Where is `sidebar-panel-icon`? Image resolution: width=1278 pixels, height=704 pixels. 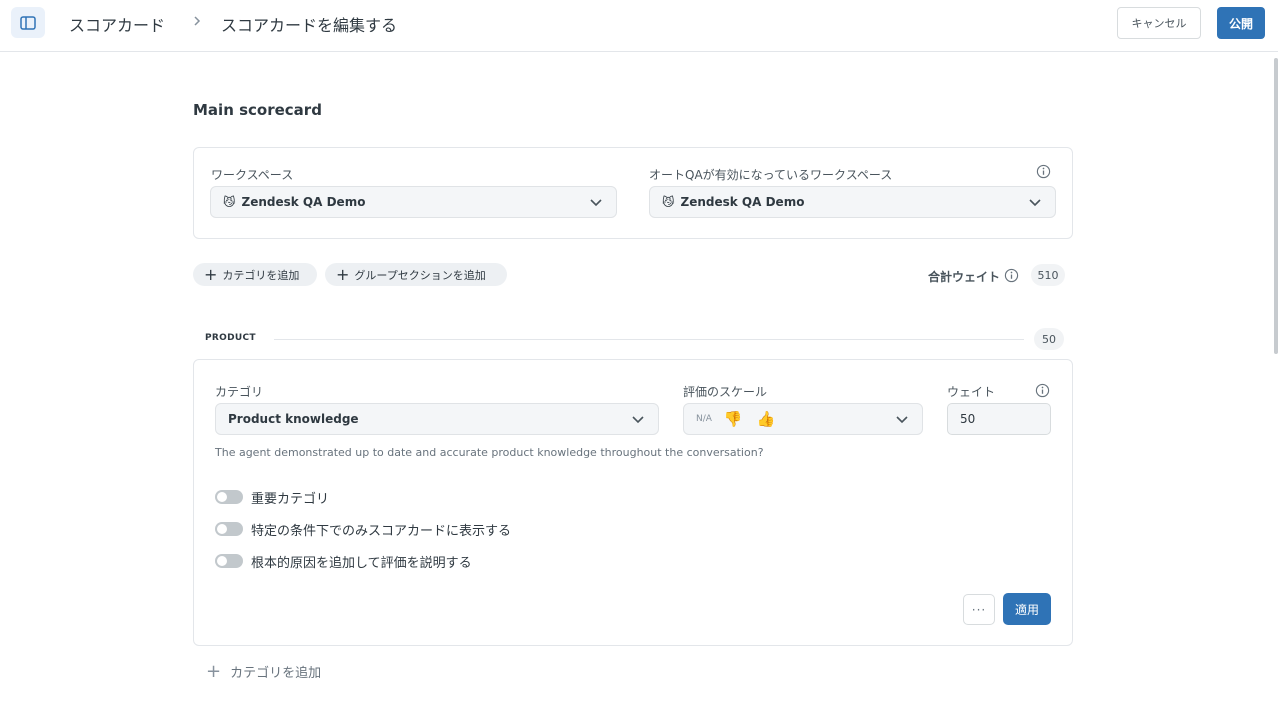 sidebar-panel-icon is located at coordinates (28, 22).